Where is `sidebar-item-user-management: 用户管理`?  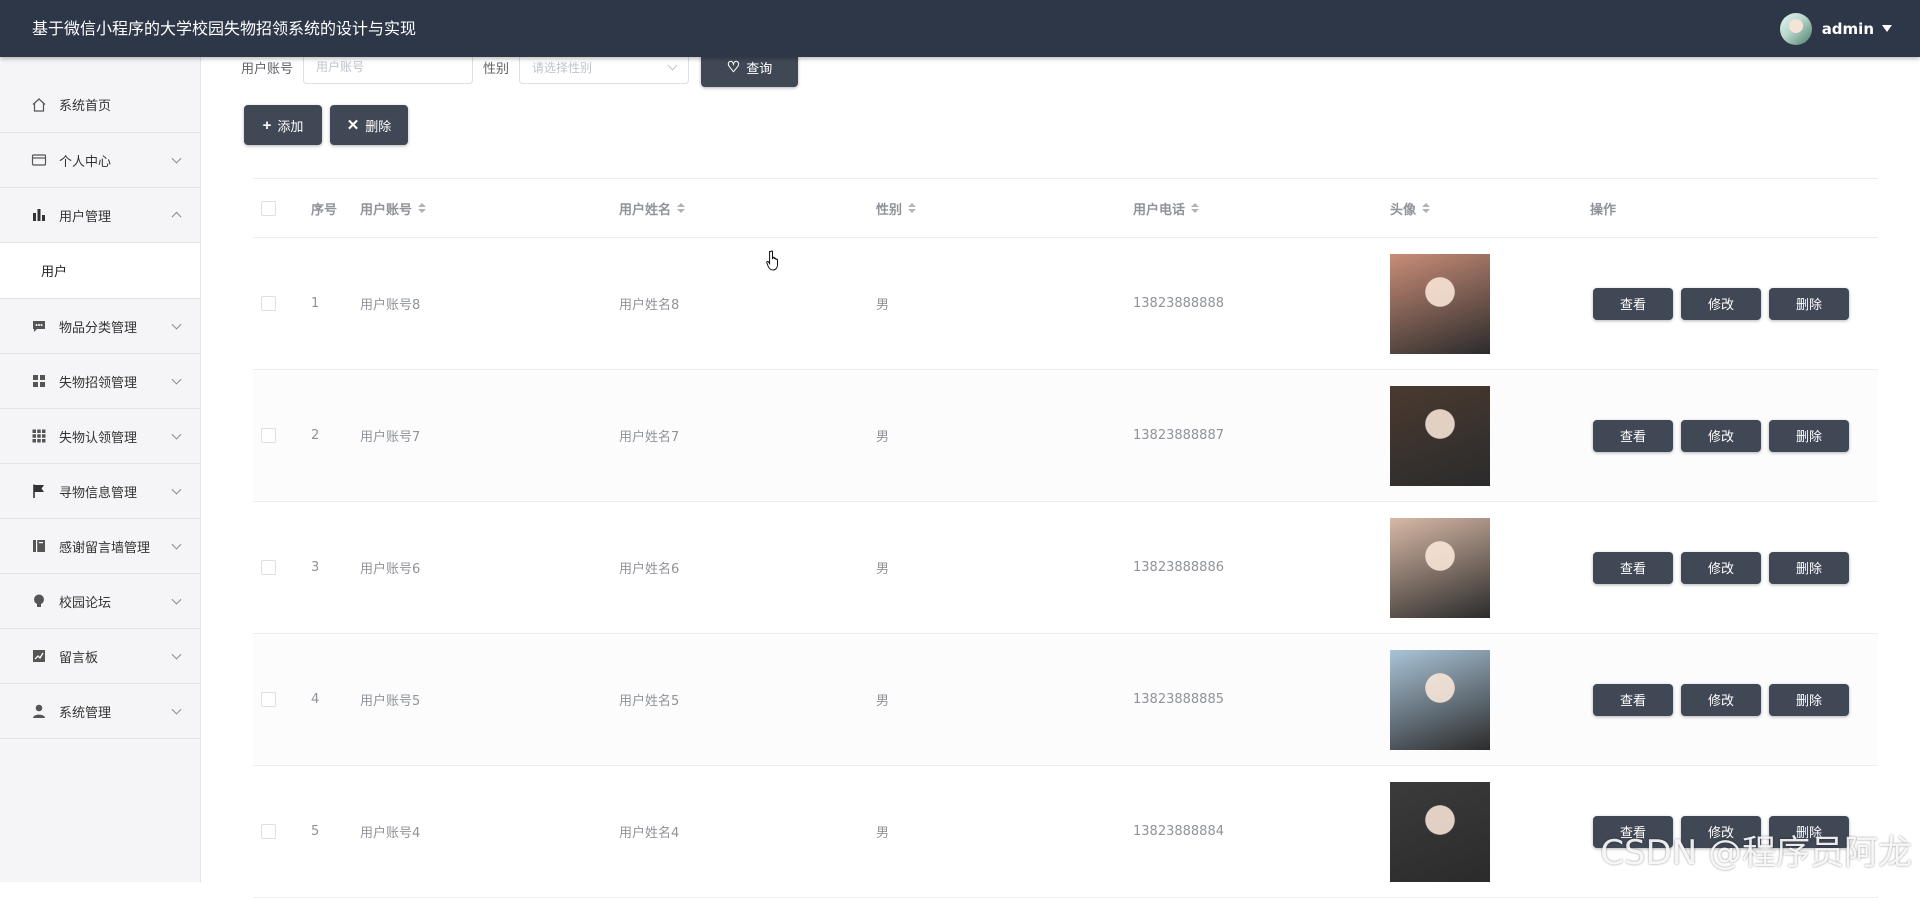 sidebar-item-user-management: 用户管理 is located at coordinates (100, 215).